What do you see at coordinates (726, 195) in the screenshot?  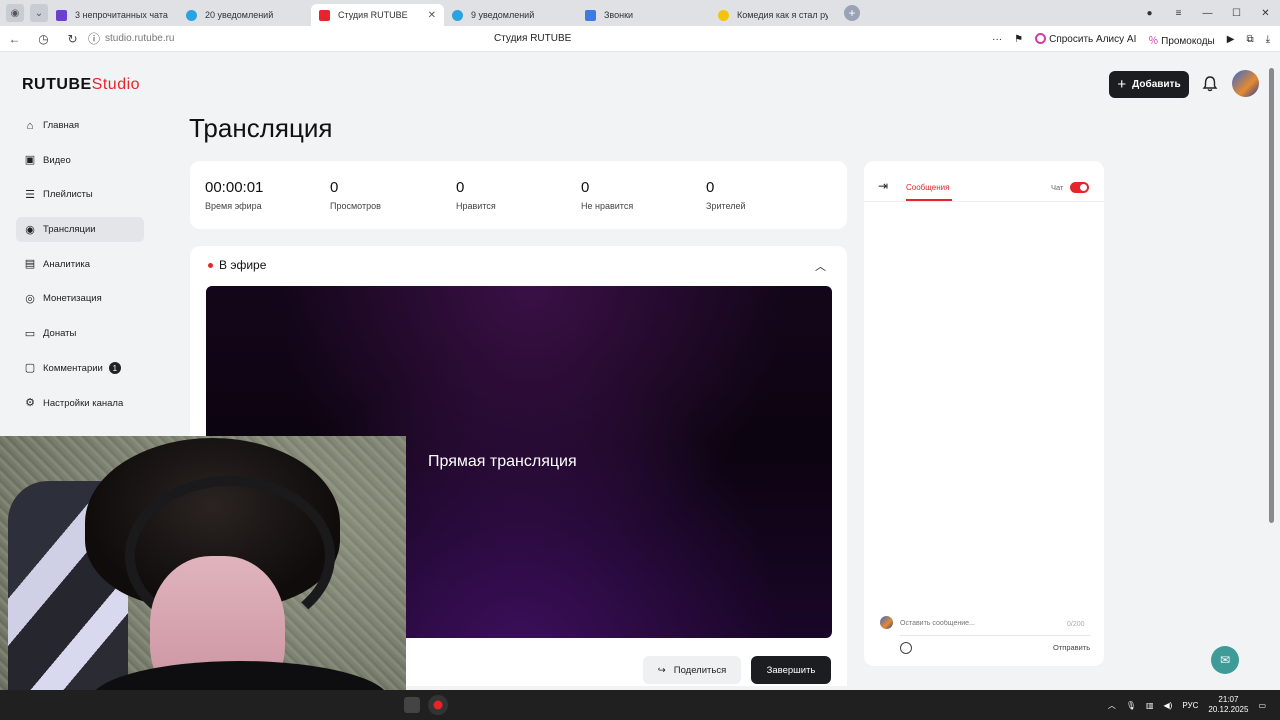 I see `stat-viewers: 0 Зрителей` at bounding box center [726, 195].